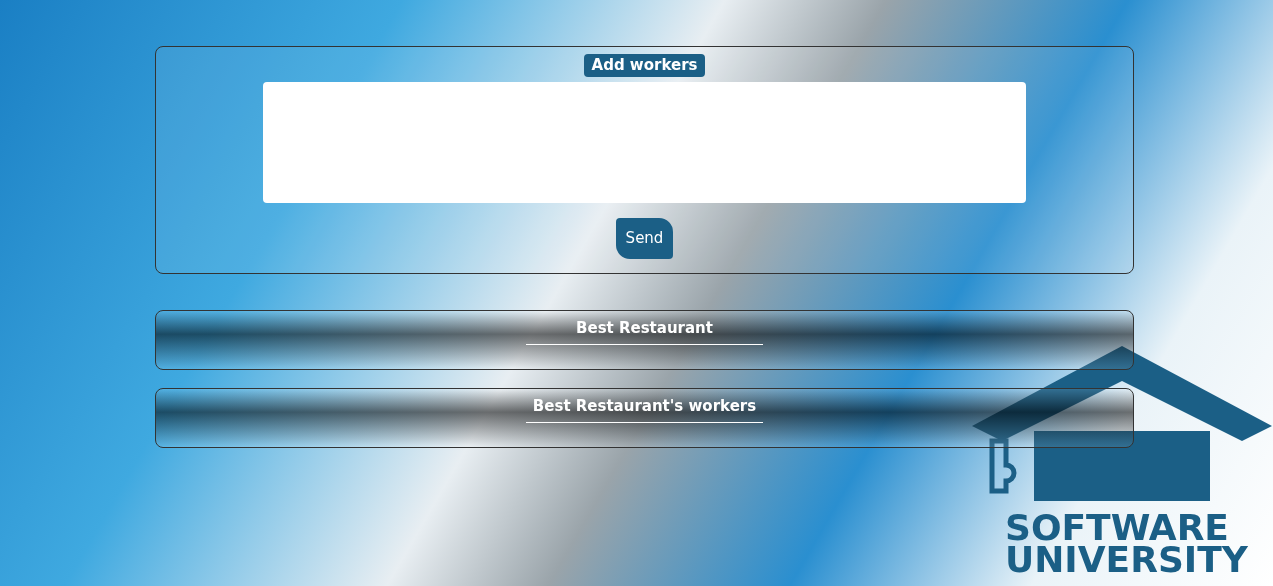  What do you see at coordinates (644, 328) in the screenshot?
I see `section-title: Best Restaurant` at bounding box center [644, 328].